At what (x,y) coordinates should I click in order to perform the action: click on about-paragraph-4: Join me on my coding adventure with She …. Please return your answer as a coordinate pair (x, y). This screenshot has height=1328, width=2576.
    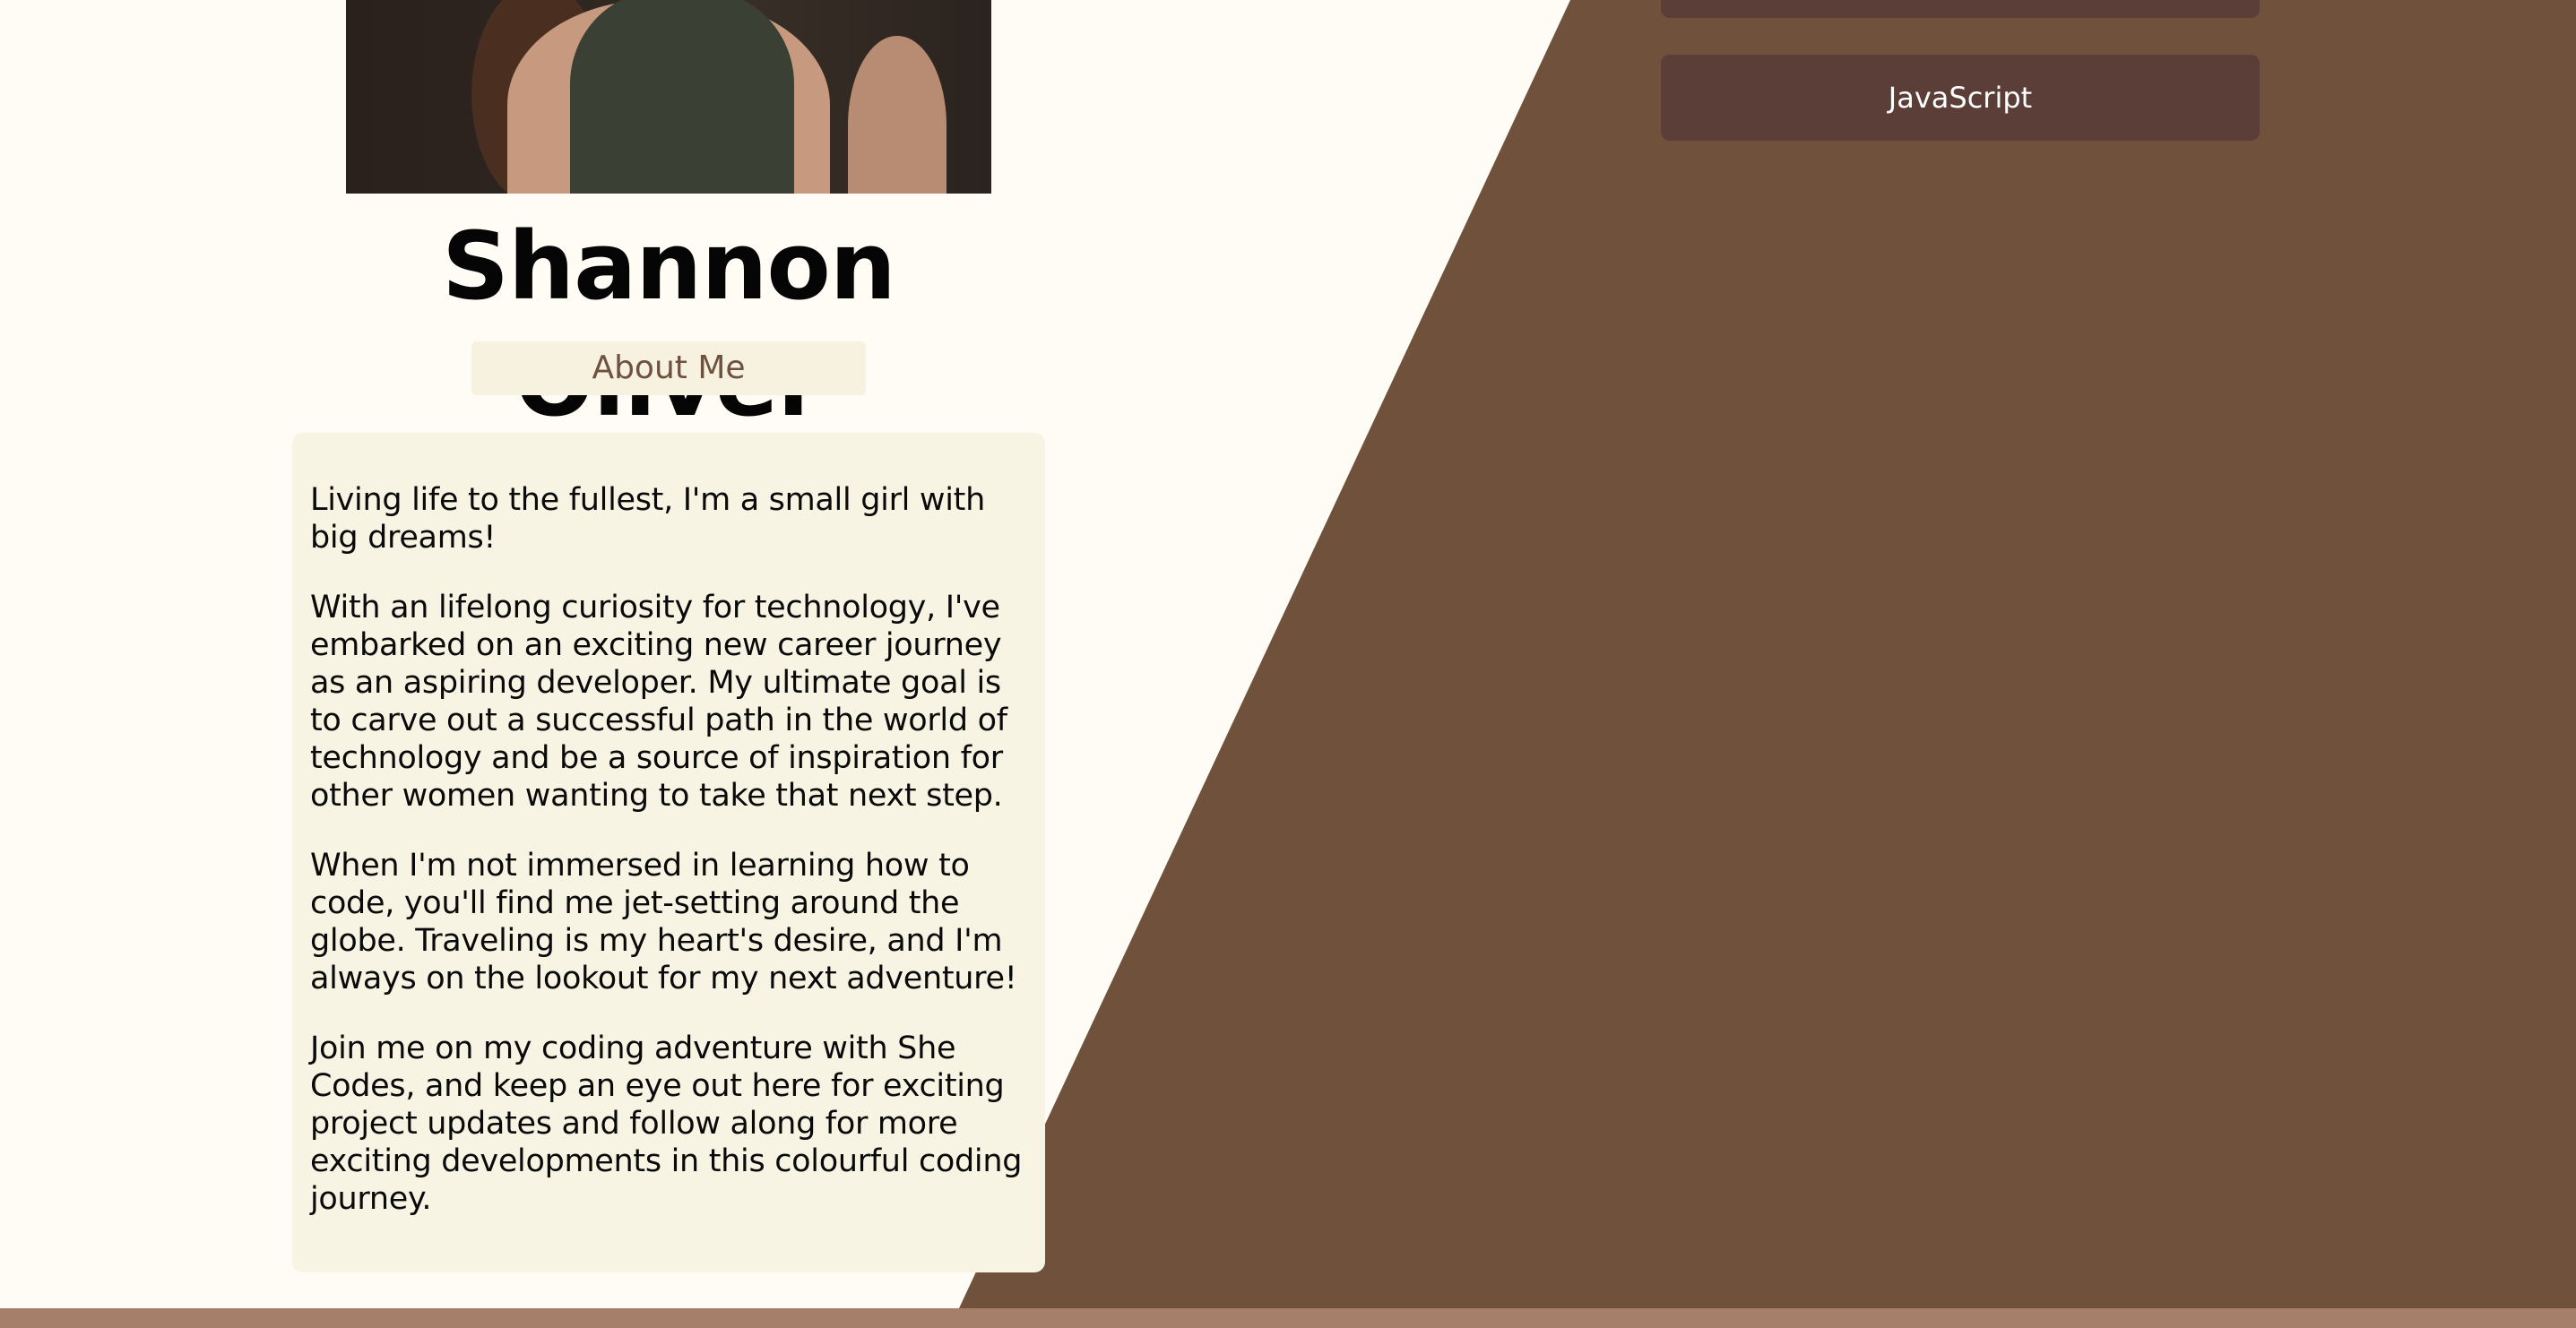
    Looking at the image, I should click on (666, 1124).